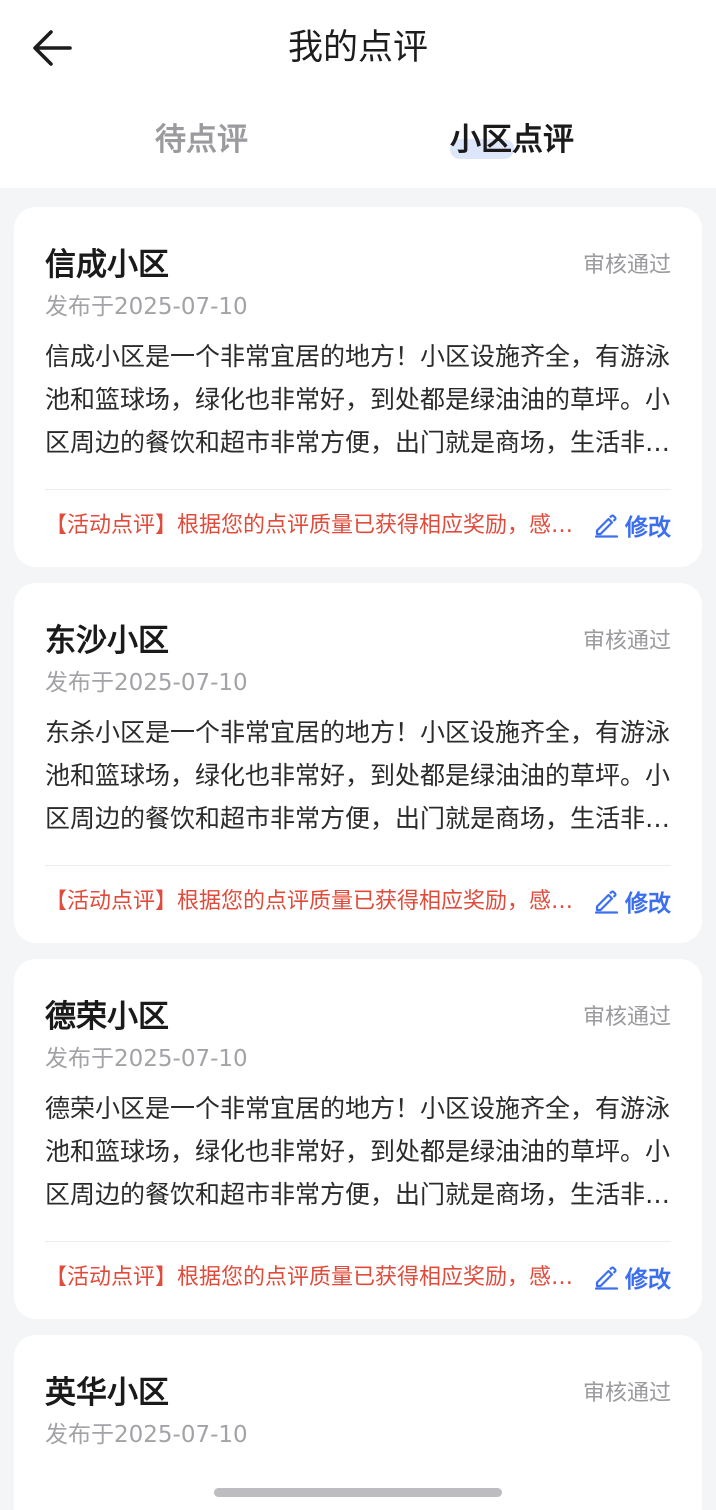 The image size is (716, 1510). I want to click on community-name: 英华小区, so click(107, 1393).